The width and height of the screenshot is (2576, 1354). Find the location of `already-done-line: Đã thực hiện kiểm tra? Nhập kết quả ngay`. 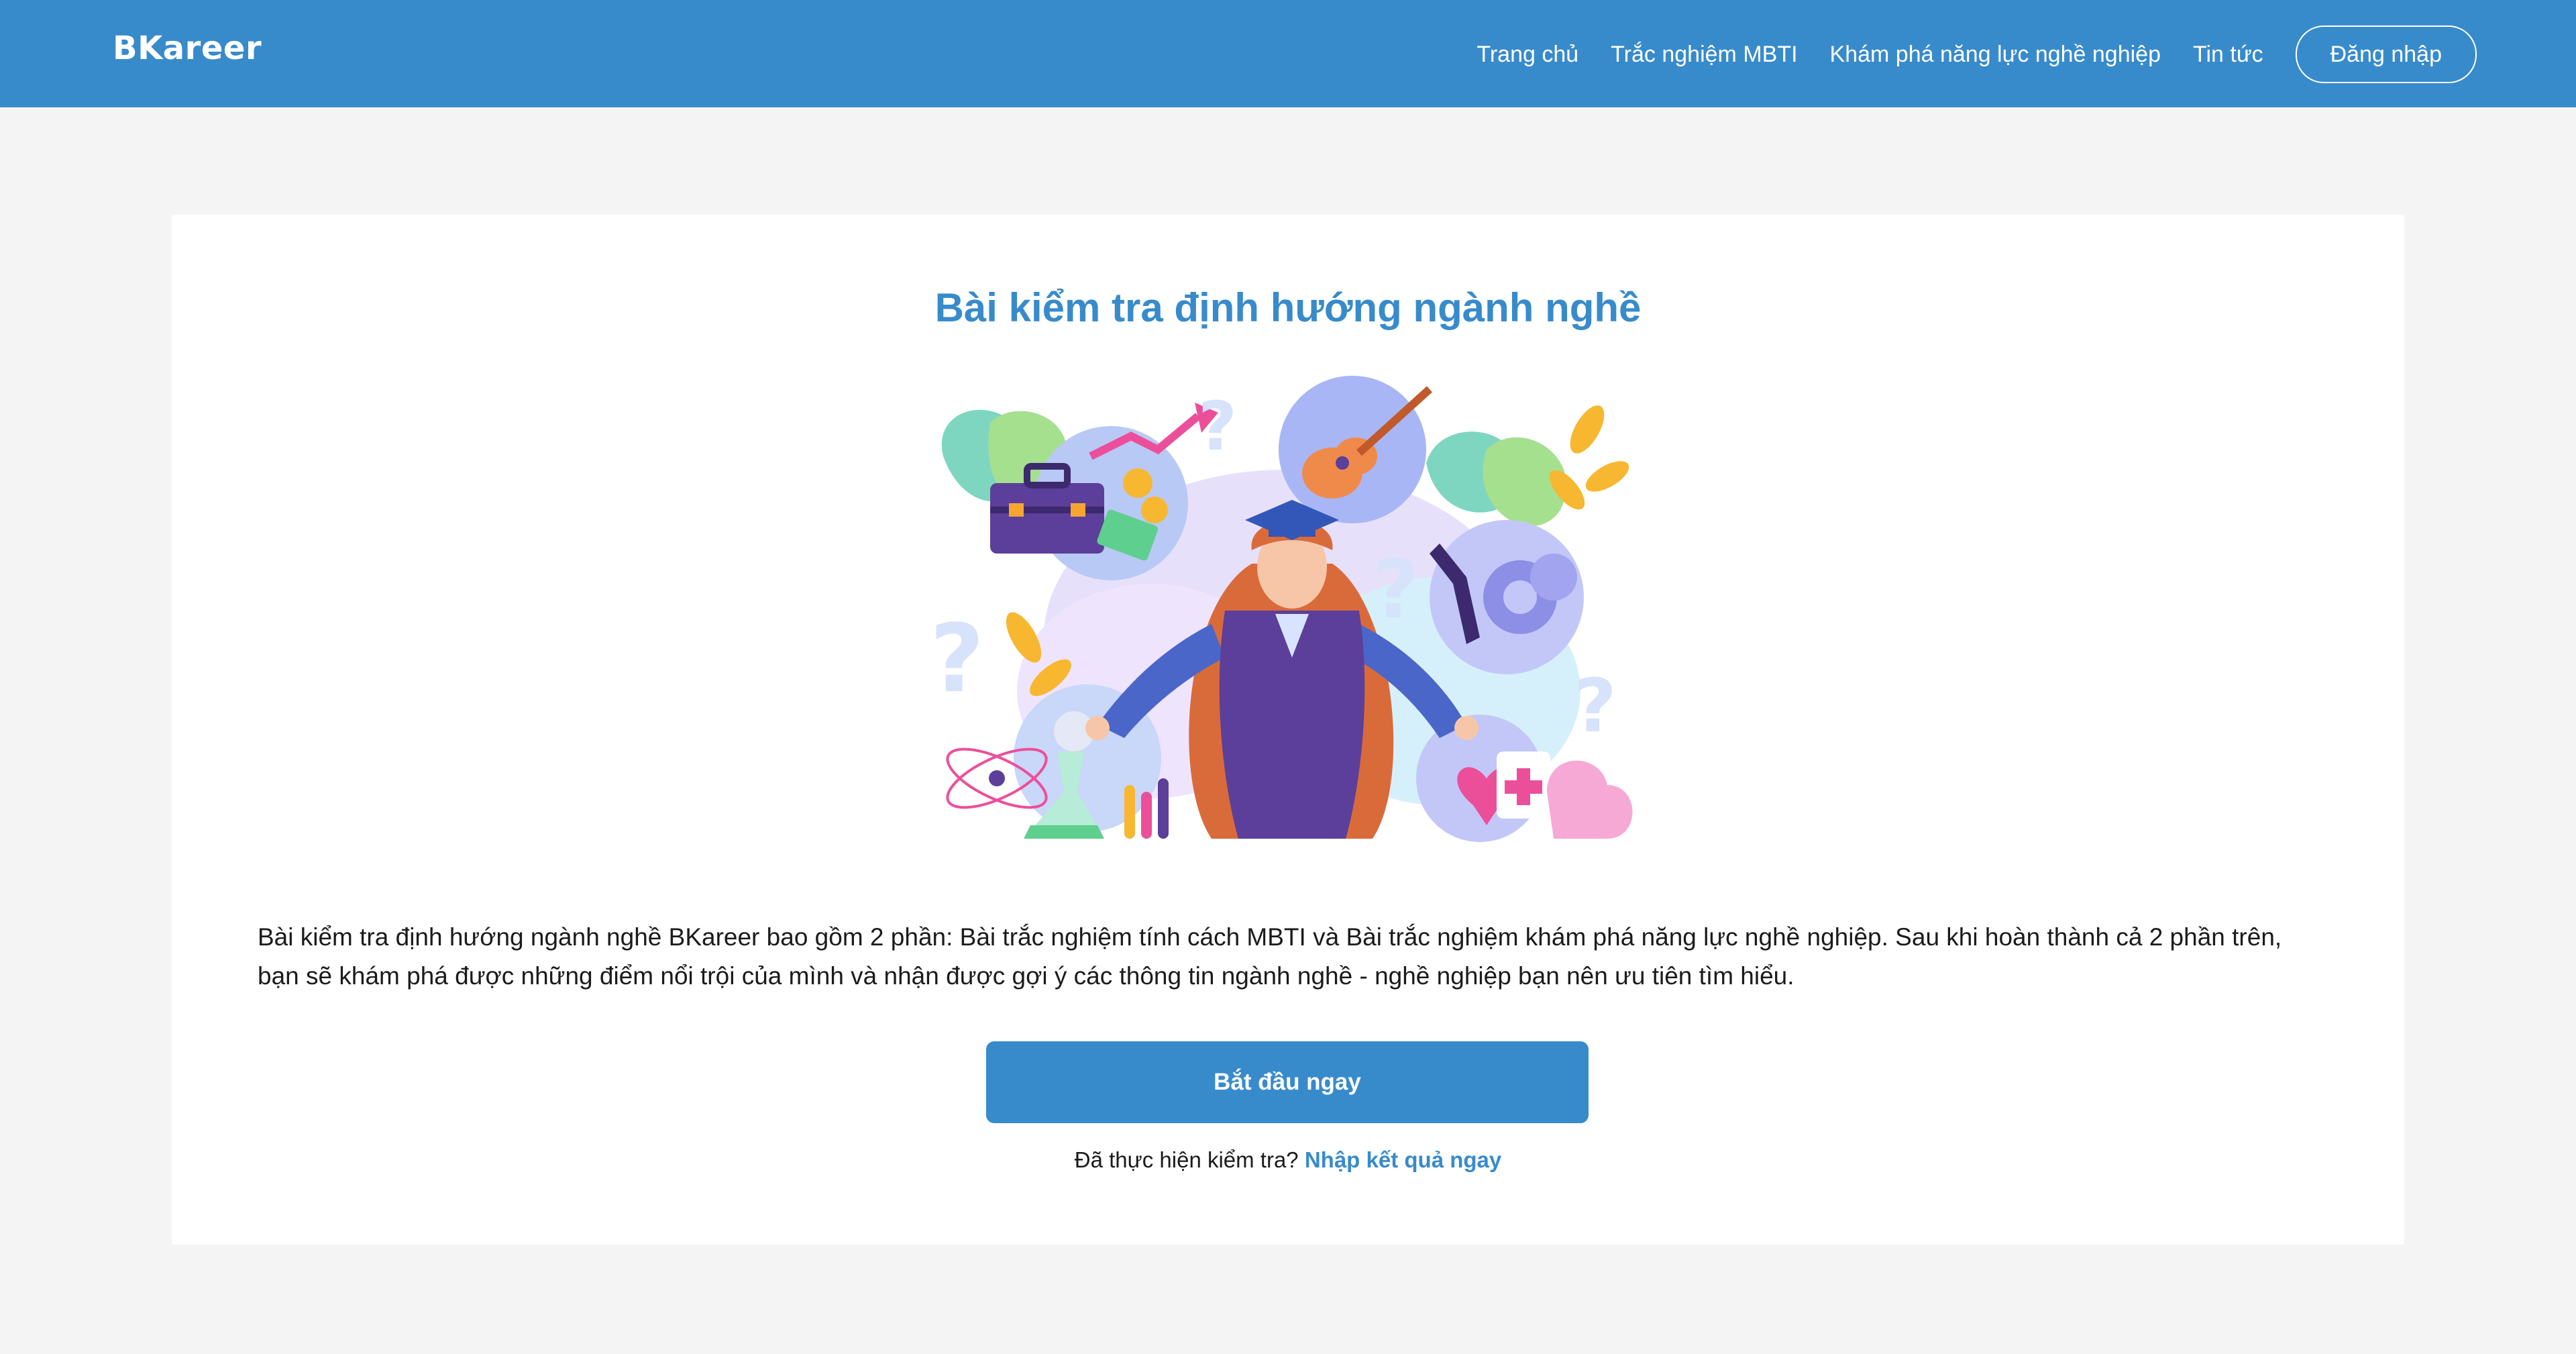

already-done-line: Đã thực hiện kiểm tra? Nhập kết quả ngay is located at coordinates (1288, 1160).